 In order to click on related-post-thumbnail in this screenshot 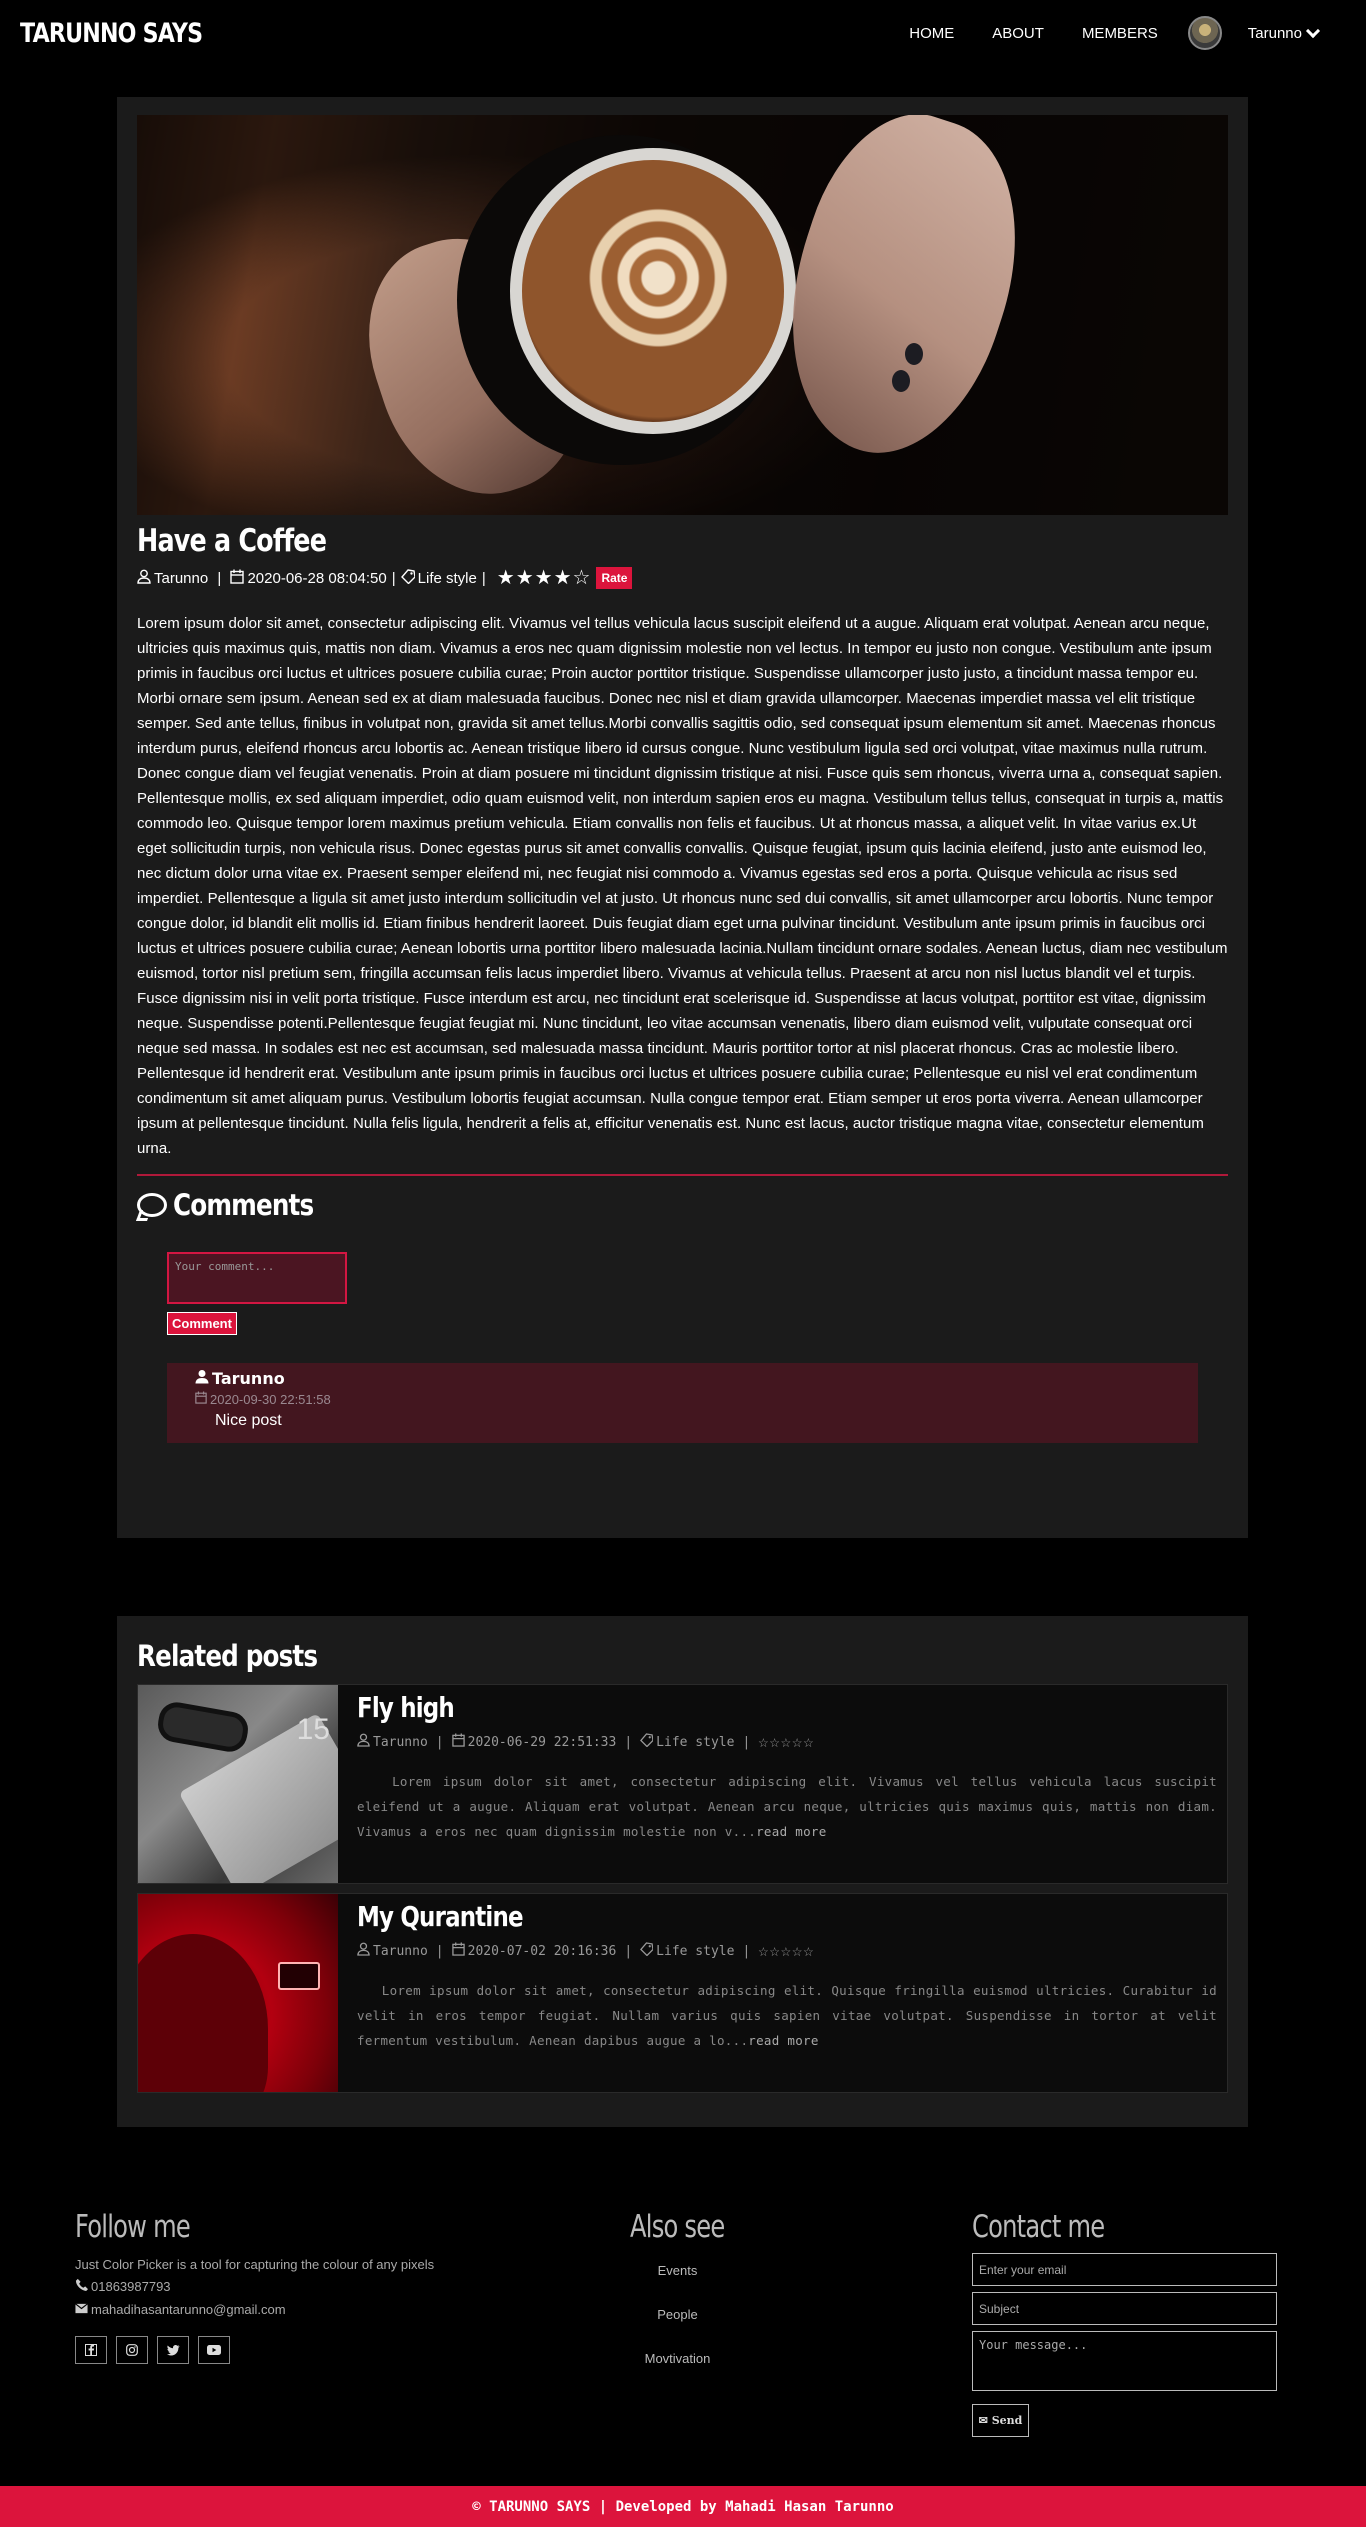, I will do `click(238, 1993)`.